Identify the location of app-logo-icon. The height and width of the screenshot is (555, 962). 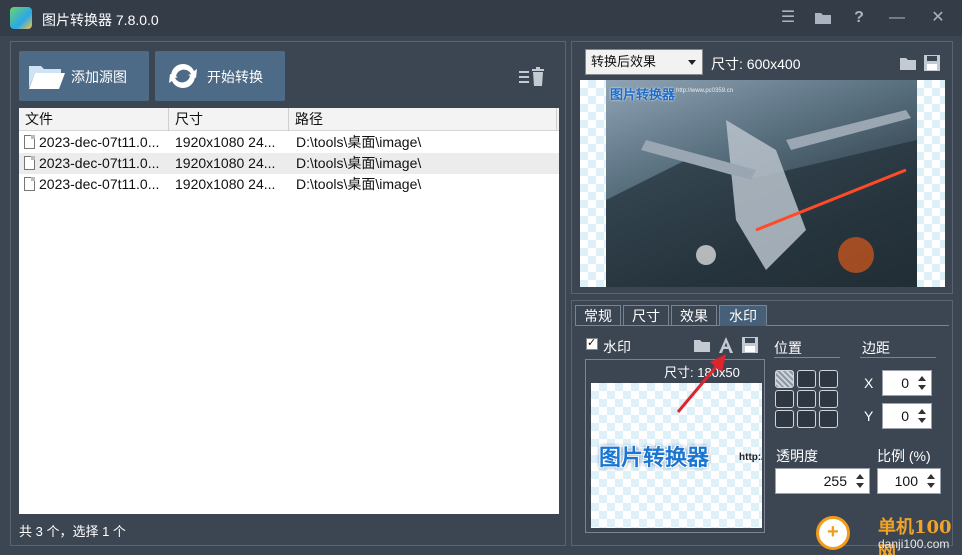
(21, 18).